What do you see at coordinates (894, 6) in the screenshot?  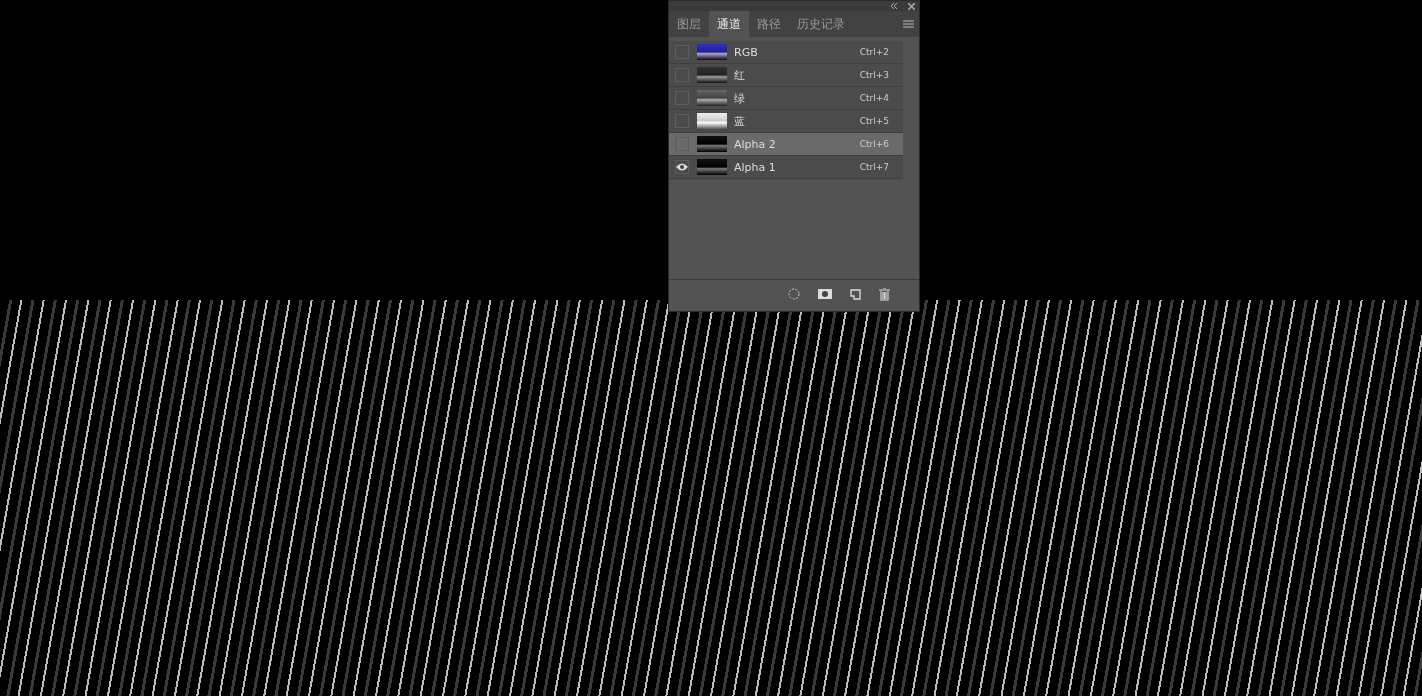 I see `collapse-icon` at bounding box center [894, 6].